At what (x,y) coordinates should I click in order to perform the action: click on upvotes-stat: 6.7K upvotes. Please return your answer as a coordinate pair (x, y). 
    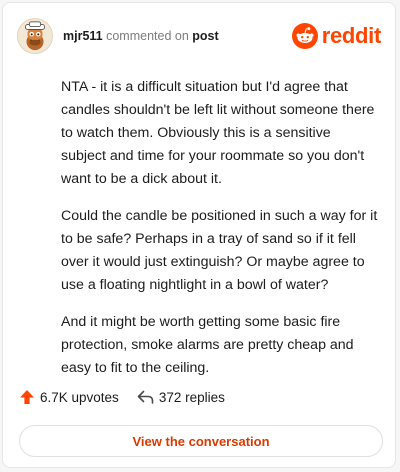
    Looking at the image, I should click on (69, 397).